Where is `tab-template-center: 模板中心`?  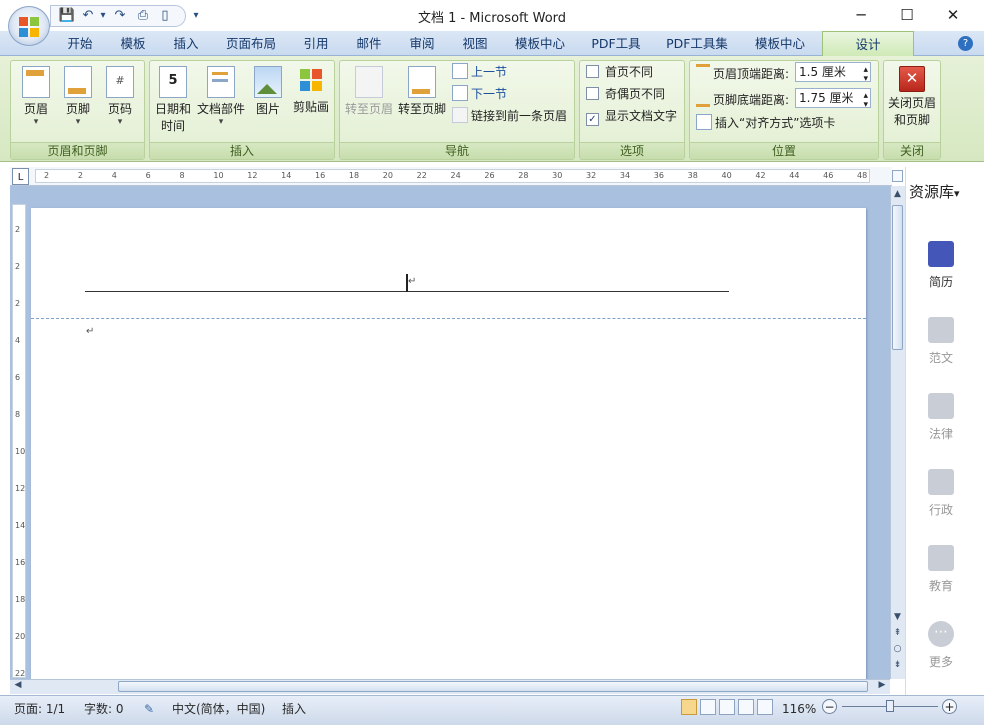
tab-template-center: 模板中心 is located at coordinates (540, 43).